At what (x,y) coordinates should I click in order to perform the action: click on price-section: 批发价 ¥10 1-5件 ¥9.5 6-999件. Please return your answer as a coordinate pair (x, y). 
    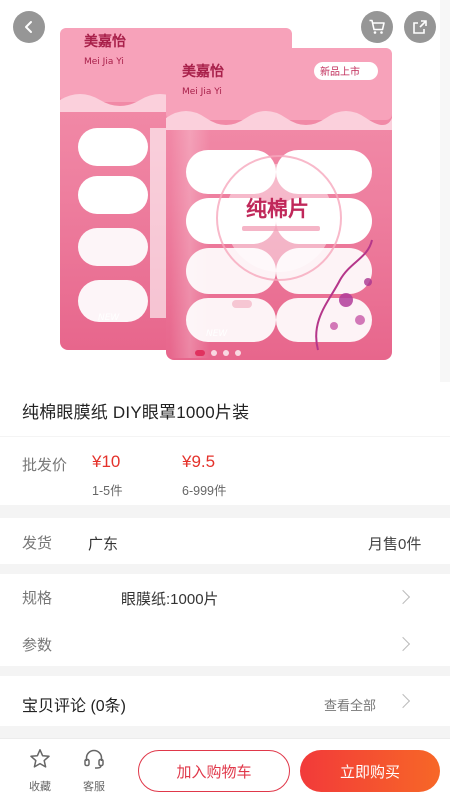
    Looking at the image, I should click on (225, 471).